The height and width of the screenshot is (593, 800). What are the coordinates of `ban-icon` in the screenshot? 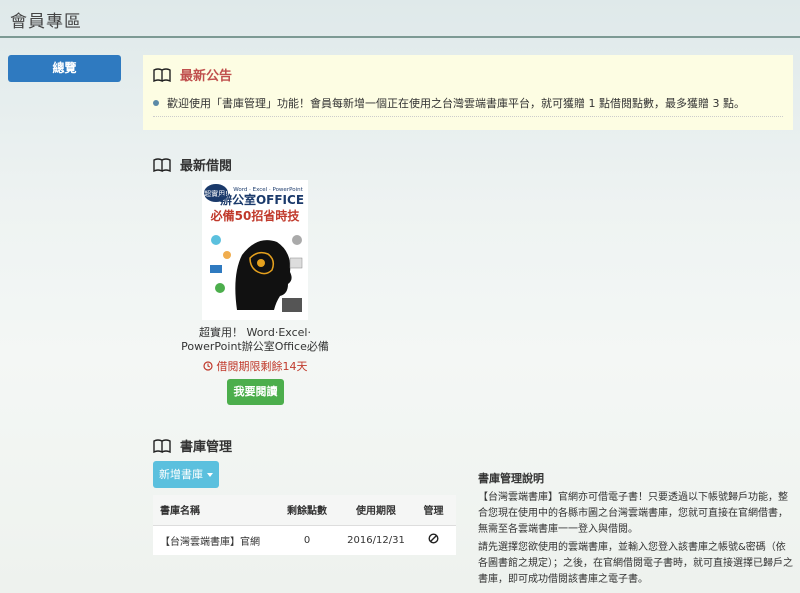 It's located at (433, 538).